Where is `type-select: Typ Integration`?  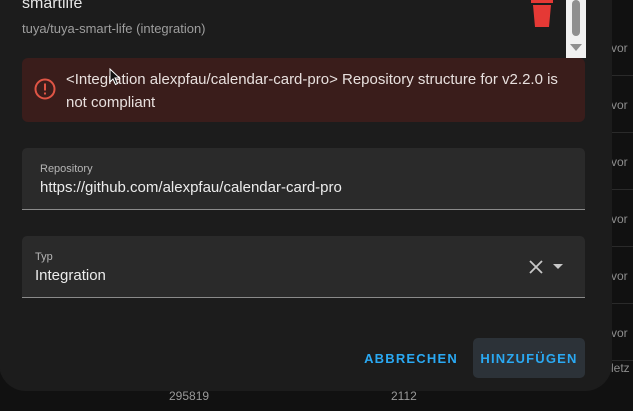
type-select: Typ Integration is located at coordinates (303, 267).